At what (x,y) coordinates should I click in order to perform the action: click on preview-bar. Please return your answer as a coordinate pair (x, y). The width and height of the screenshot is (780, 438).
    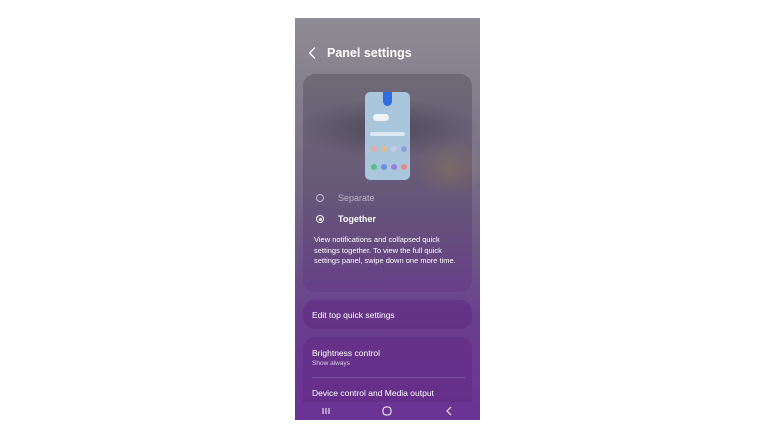
    Looking at the image, I should click on (387, 134).